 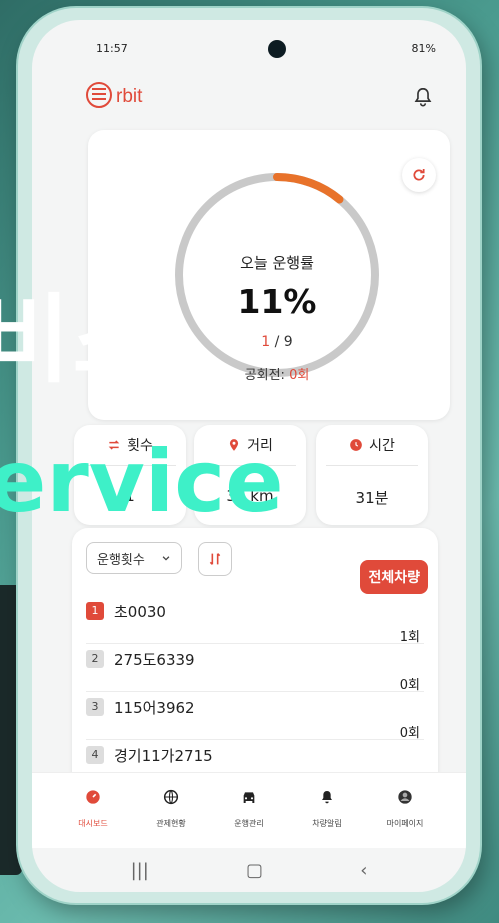 I want to click on vehicle-row: 2 275도6339 0회, so click(x=255, y=667).